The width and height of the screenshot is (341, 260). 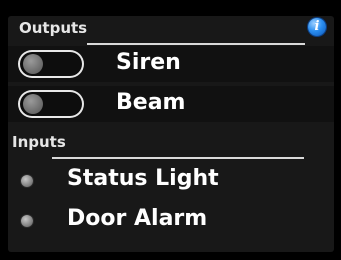 I want to click on siren-toggle-knob, so click(x=33, y=64).